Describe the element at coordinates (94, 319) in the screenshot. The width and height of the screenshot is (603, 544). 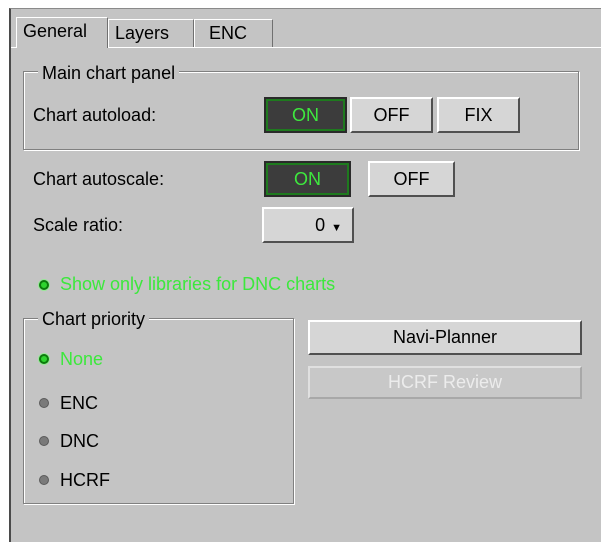
I see `chart-priority-legend: Chart priority` at that location.